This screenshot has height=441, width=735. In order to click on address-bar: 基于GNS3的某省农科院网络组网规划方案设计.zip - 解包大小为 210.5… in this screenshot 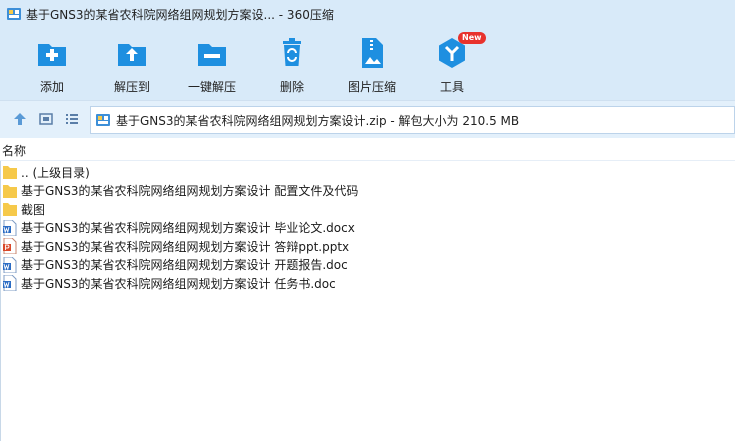, I will do `click(367, 119)`.